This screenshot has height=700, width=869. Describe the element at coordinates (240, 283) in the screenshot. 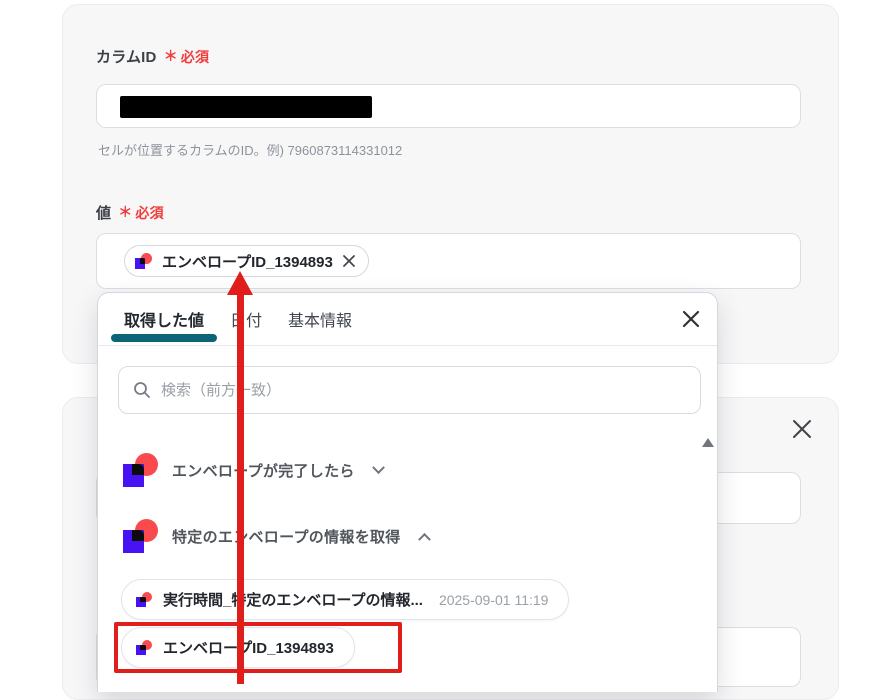

I see `annotation-arrow-head-icon` at that location.